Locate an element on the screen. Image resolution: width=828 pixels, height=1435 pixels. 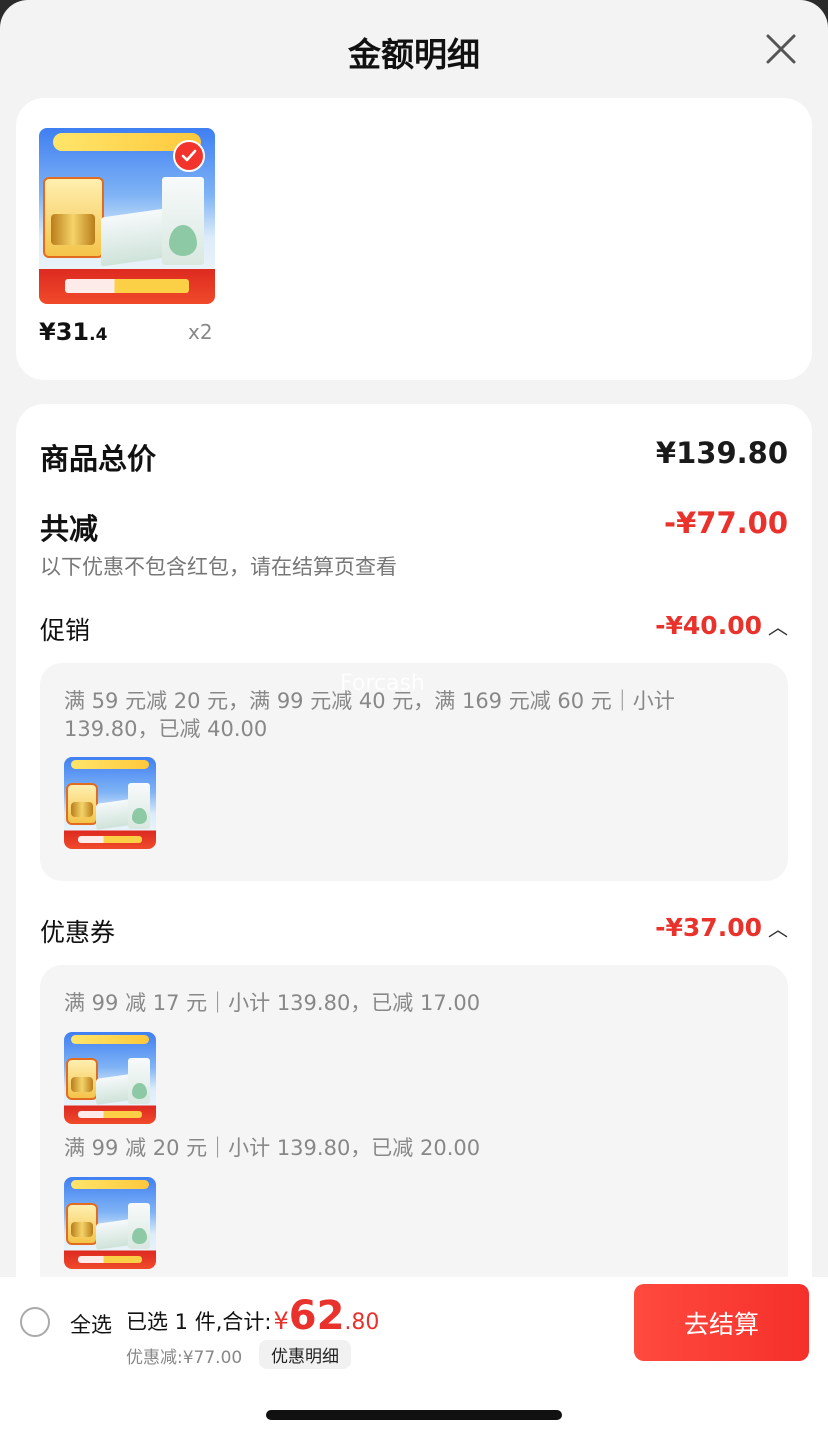
close-icon is located at coordinates (781, 49).